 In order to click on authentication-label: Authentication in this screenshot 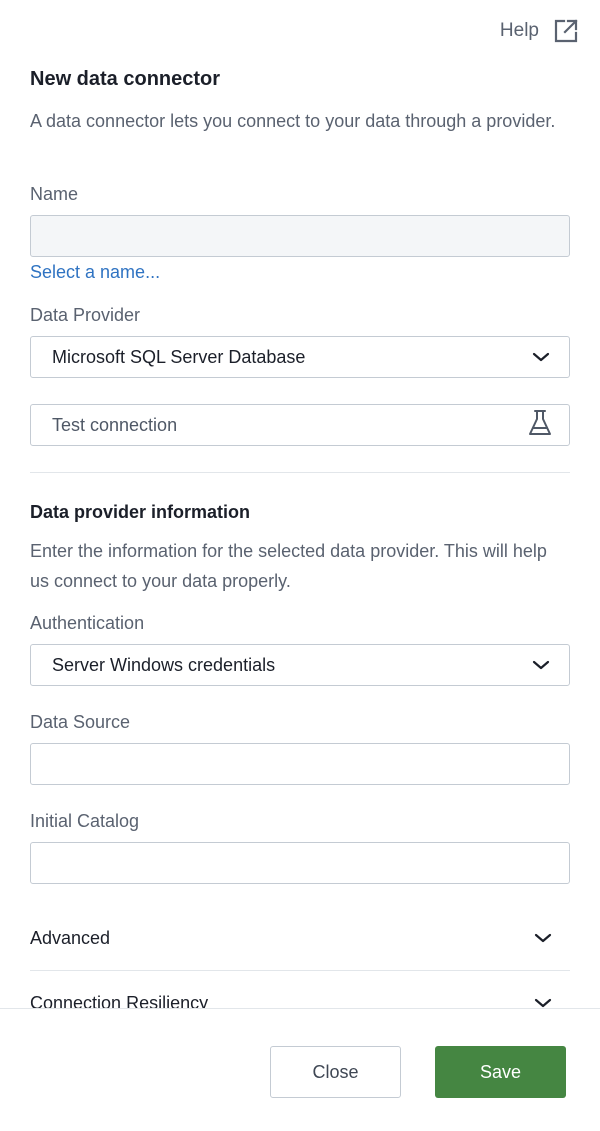, I will do `click(87, 623)`.